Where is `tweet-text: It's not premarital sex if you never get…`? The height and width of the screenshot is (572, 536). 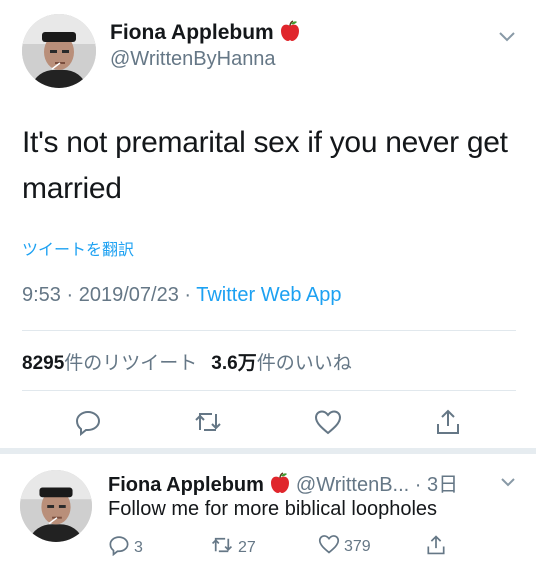
tweet-text: It's not premarital sex if you never get… is located at coordinates (265, 165).